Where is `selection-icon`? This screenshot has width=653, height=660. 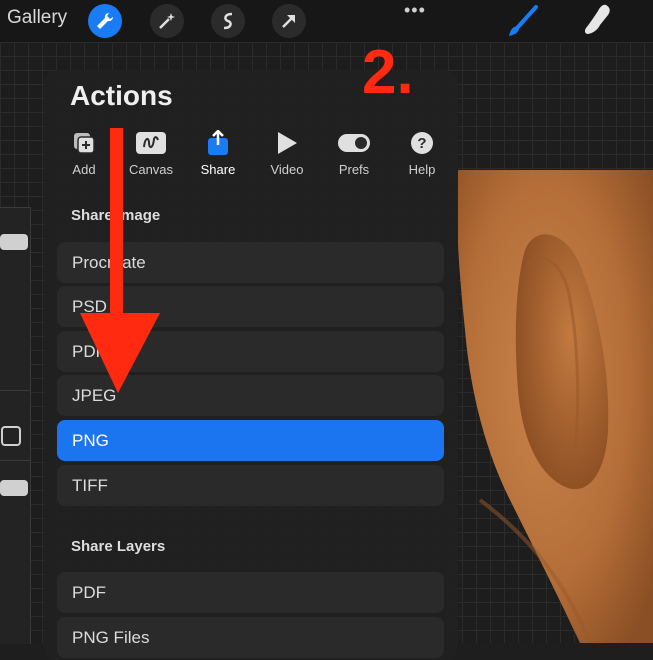
selection-icon is located at coordinates (228, 21).